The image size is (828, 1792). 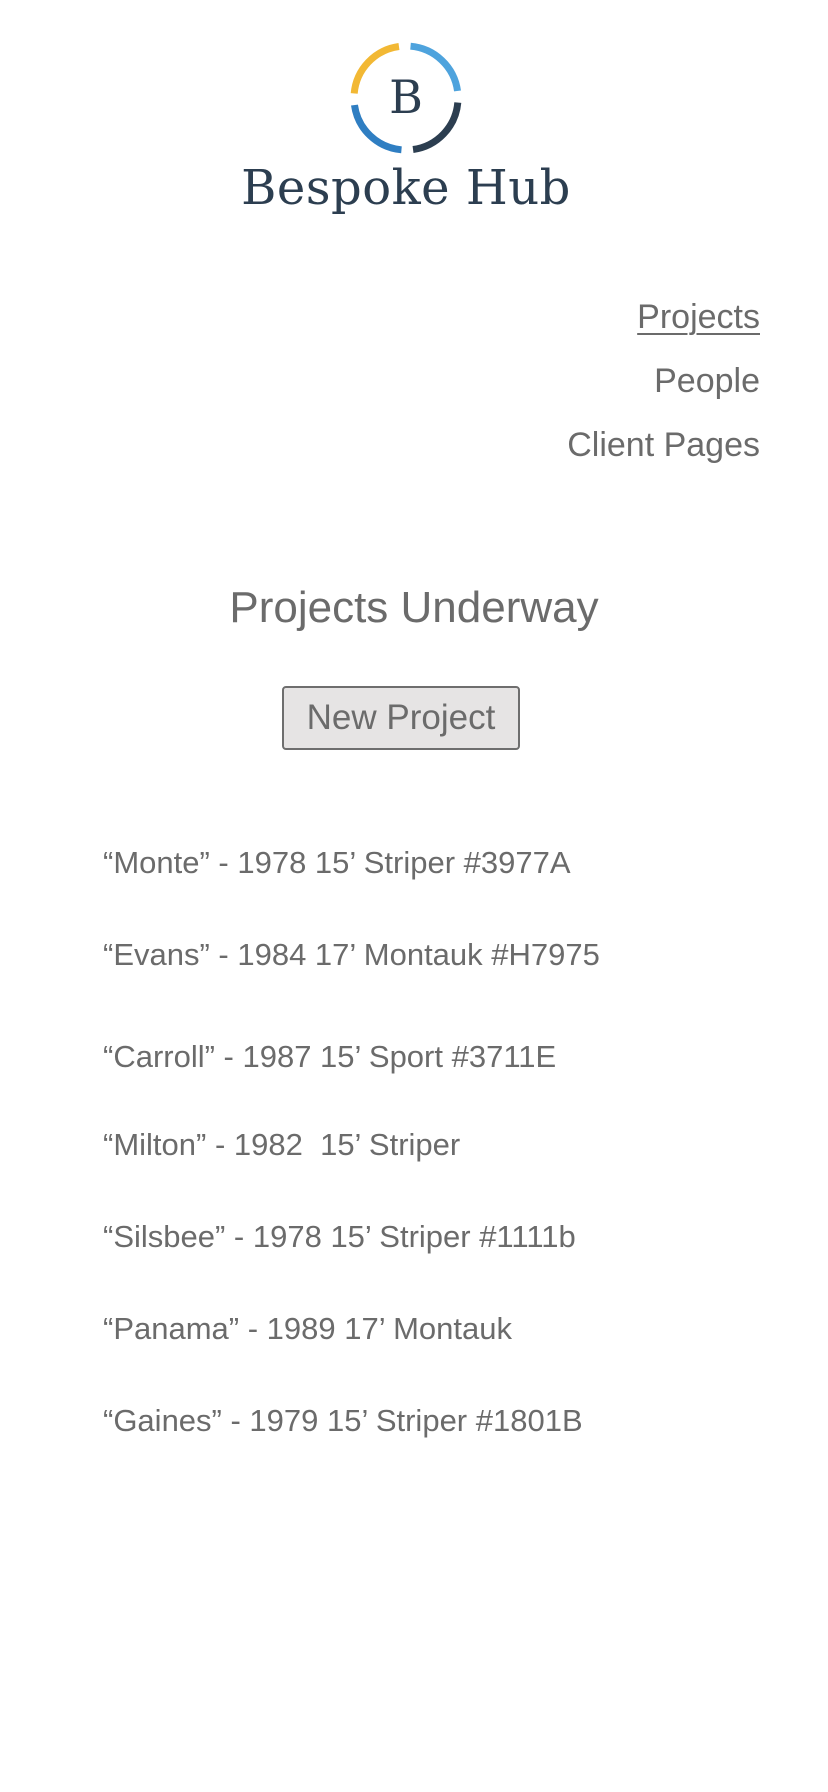 I want to click on logo-letter: B, so click(x=406, y=97).